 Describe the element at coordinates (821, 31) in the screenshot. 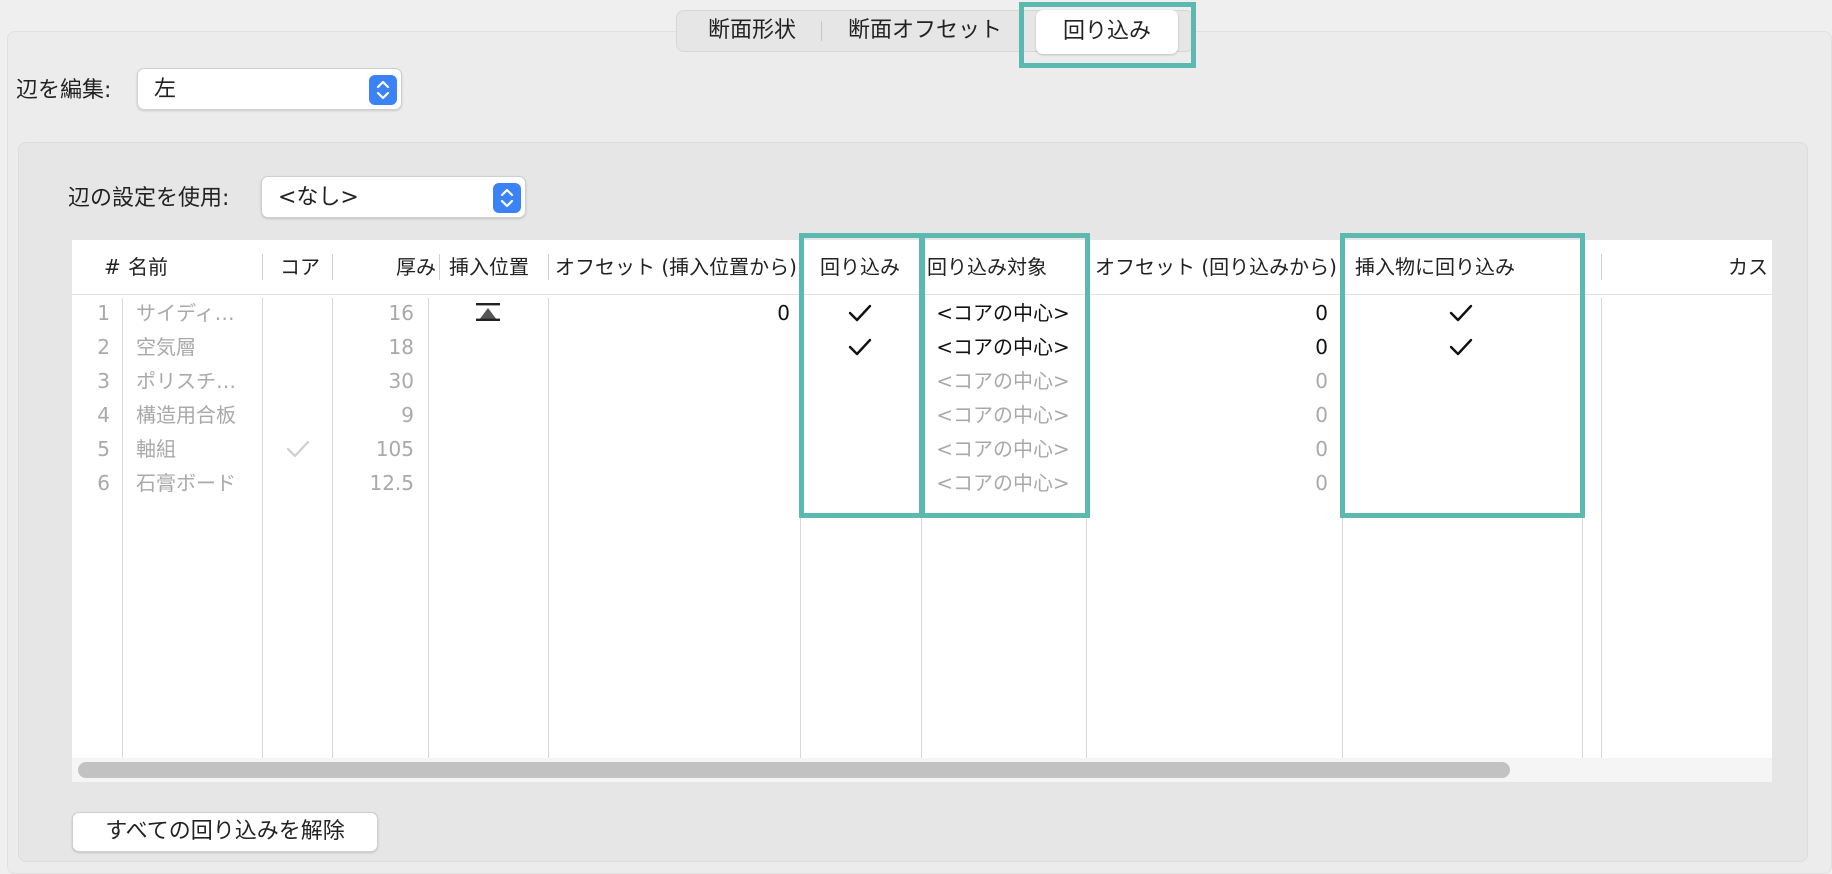

I see `tab-separator` at that location.